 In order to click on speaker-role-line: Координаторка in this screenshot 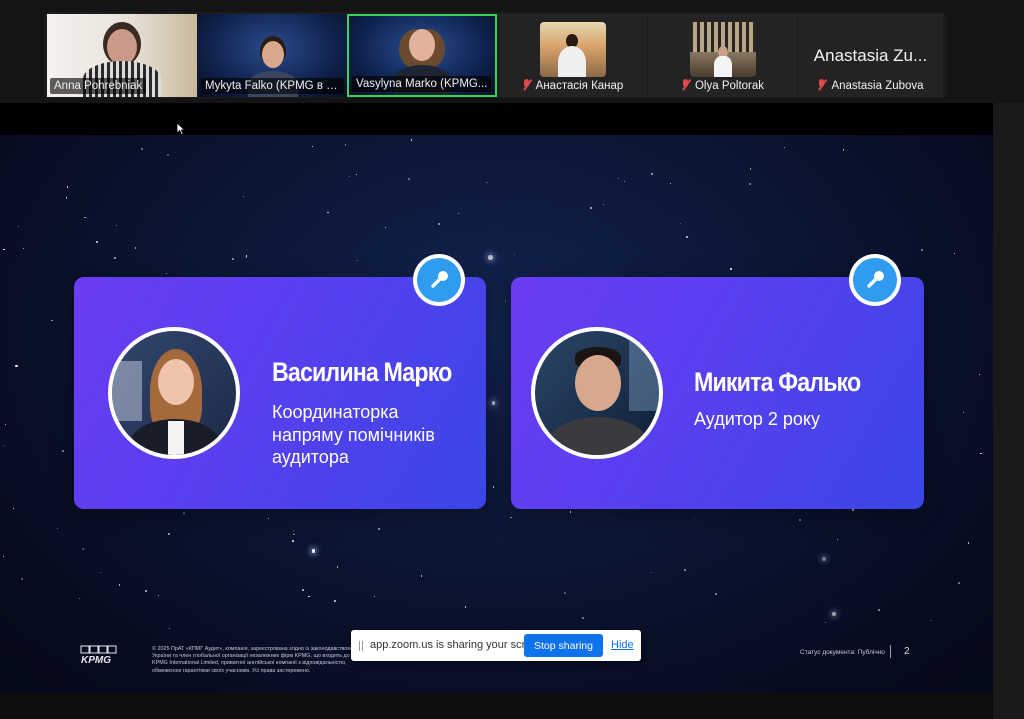, I will do `click(335, 412)`.